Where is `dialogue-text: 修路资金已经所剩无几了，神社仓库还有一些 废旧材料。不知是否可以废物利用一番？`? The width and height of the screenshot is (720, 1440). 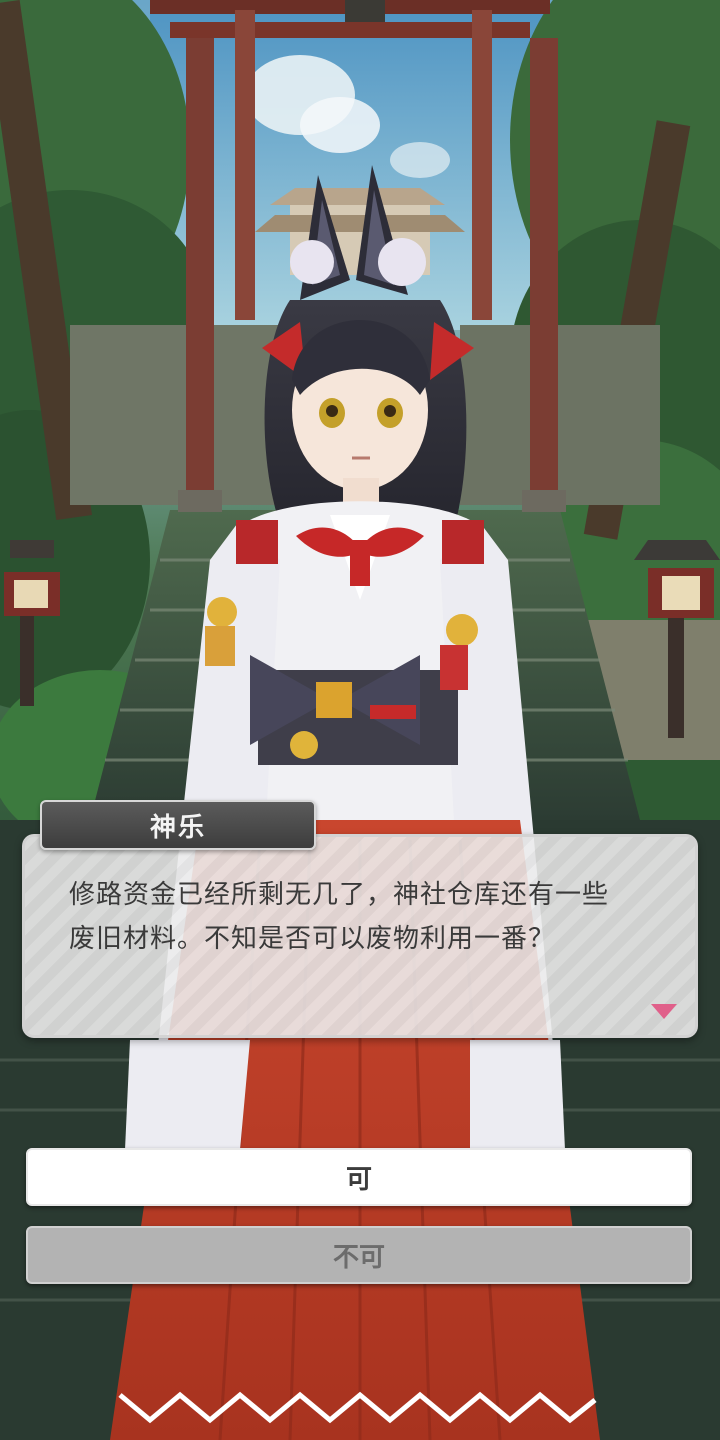
dialogue-text: 修路资金已经所剩无几了，神社仓库还有一些 废旧材料。不知是否可以废物利用一番？ is located at coordinates (339, 917).